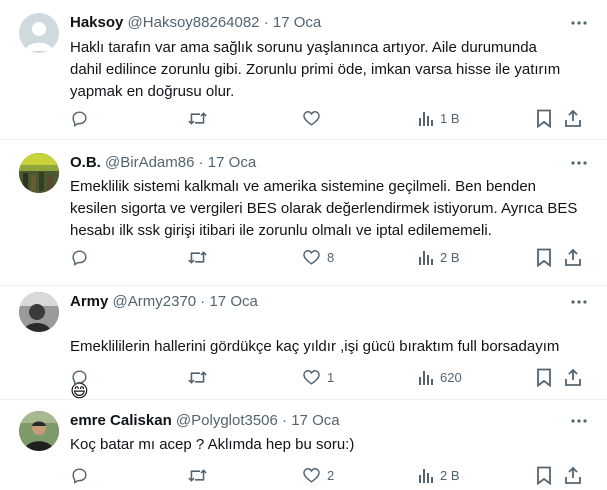 The image size is (607, 490). Describe the element at coordinates (331, 257) in the screenshot. I see `like-count: 8` at that location.